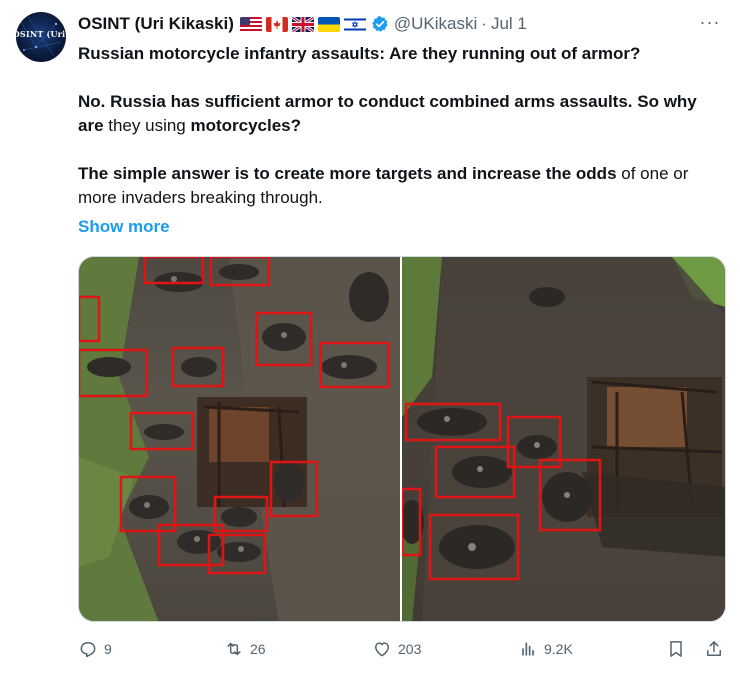 This screenshot has height=681, width=740. I want to click on avatar-network-graphic, so click(41, 36).